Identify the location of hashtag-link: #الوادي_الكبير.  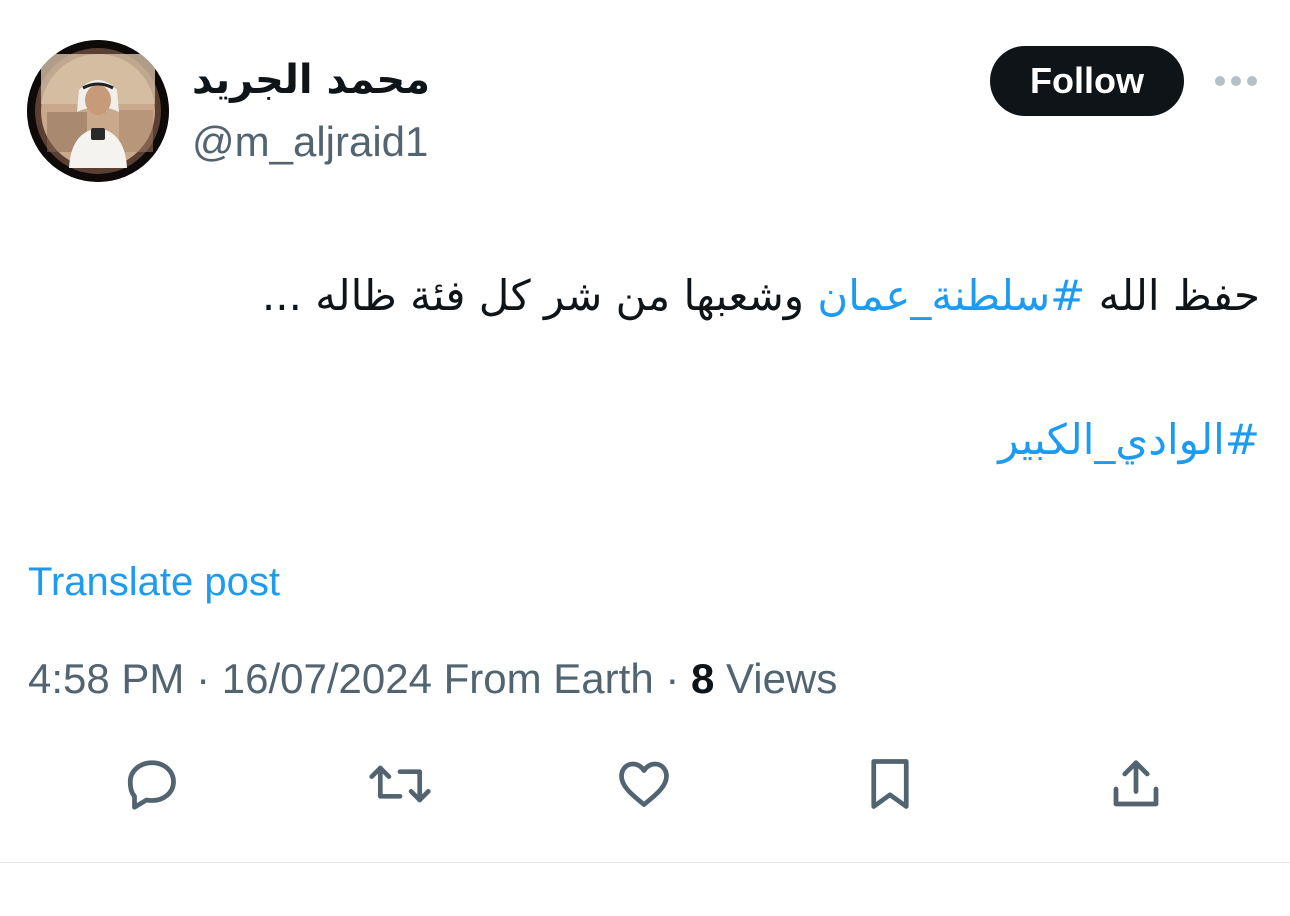
(1129, 439).